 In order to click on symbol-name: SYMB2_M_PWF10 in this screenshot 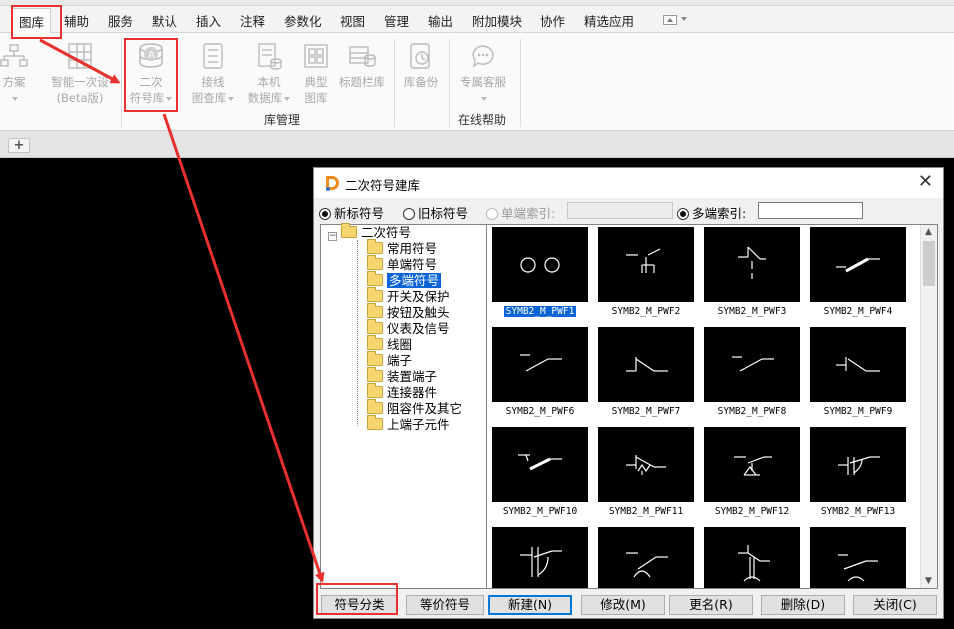, I will do `click(540, 511)`.